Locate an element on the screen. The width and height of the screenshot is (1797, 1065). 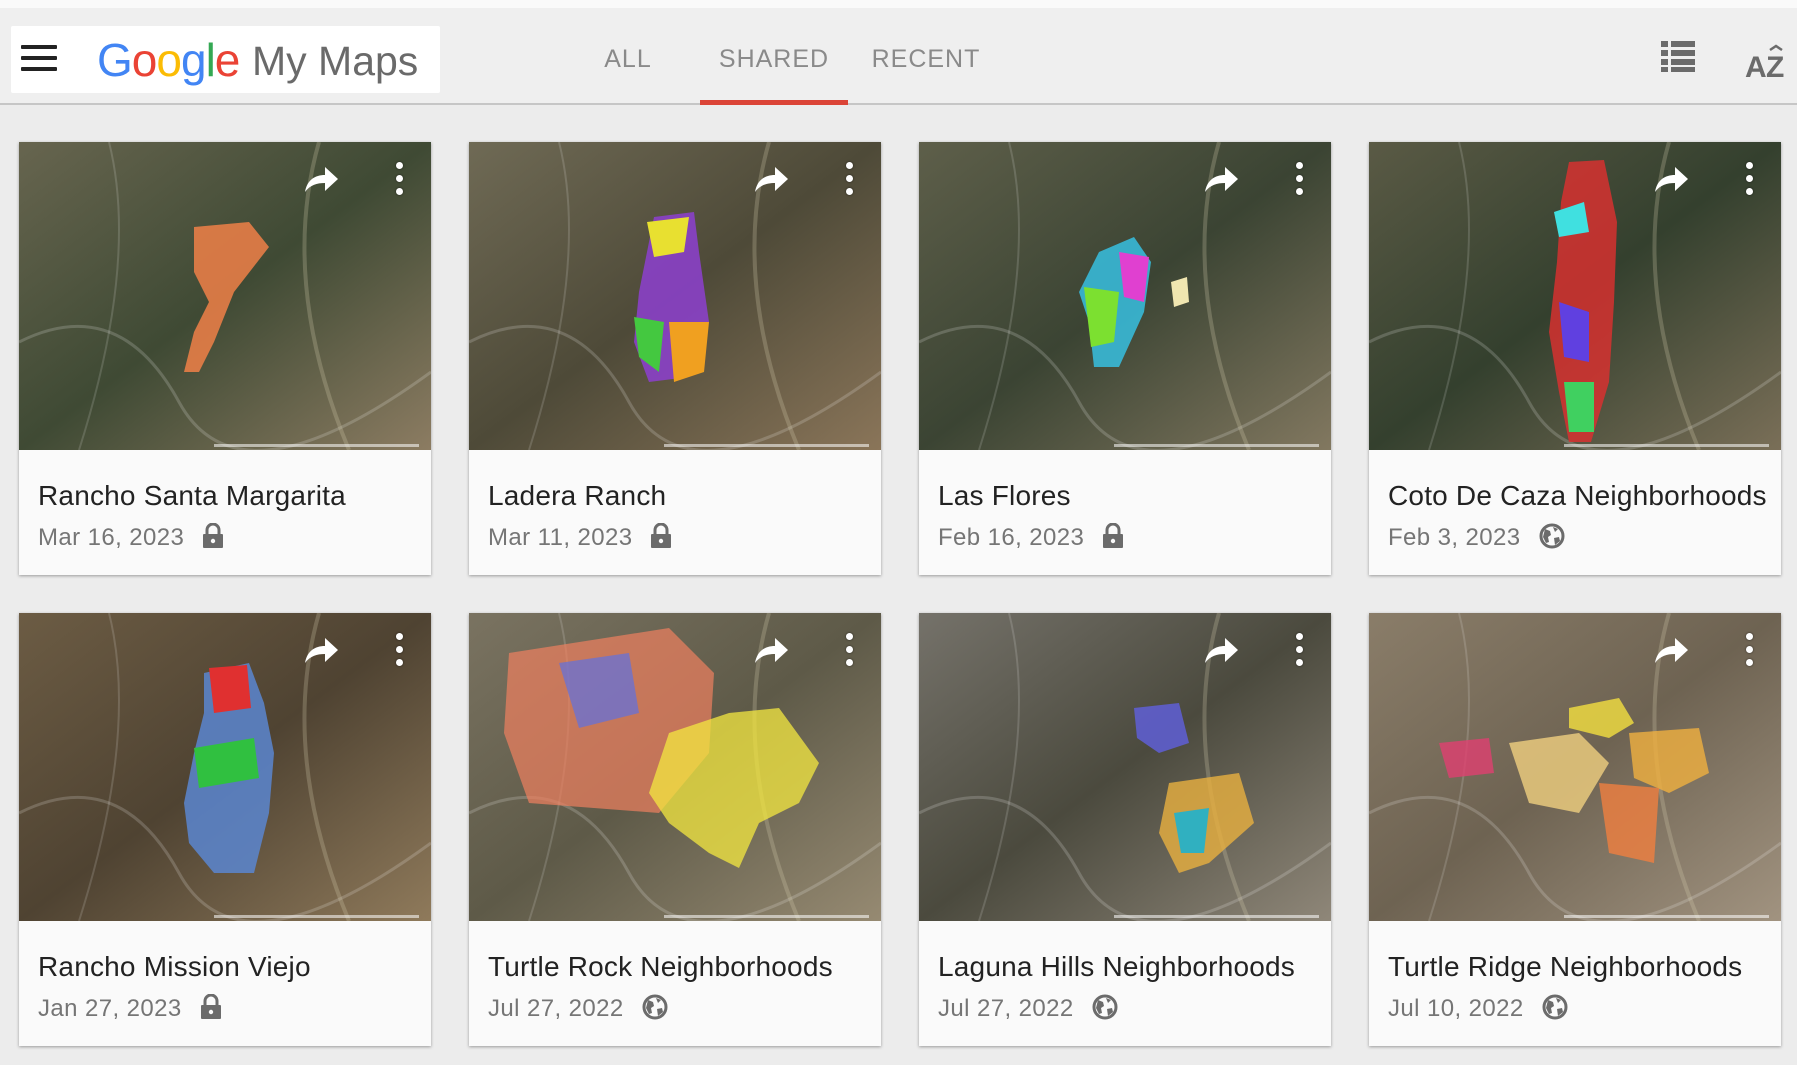
svg-text: Z is located at coordinates (1775, 66).